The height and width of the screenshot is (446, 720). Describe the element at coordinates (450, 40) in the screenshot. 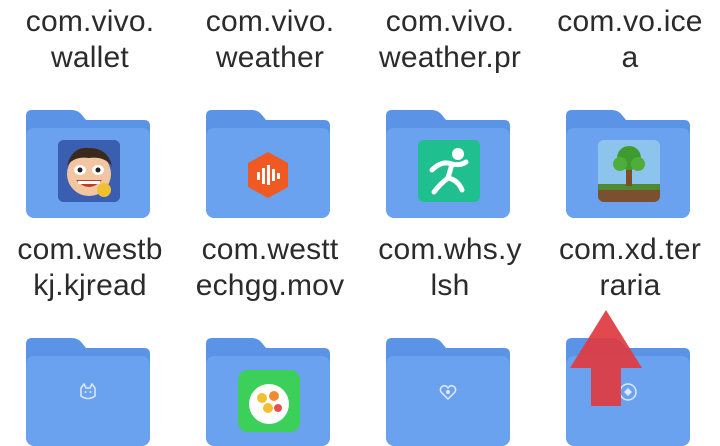

I see `folder-item-vivo-weather-pr: com.vivo. weather.pr` at that location.